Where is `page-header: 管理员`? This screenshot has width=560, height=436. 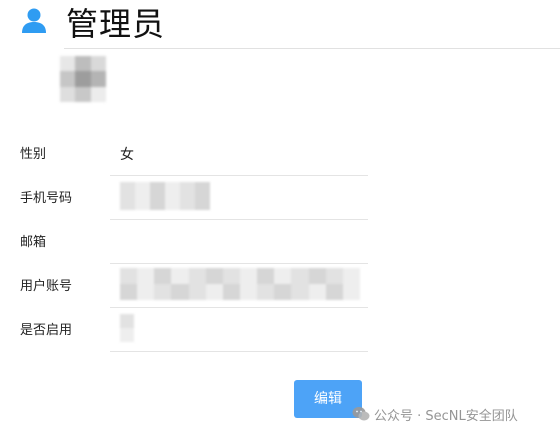 page-header: 管理员 is located at coordinates (280, 25).